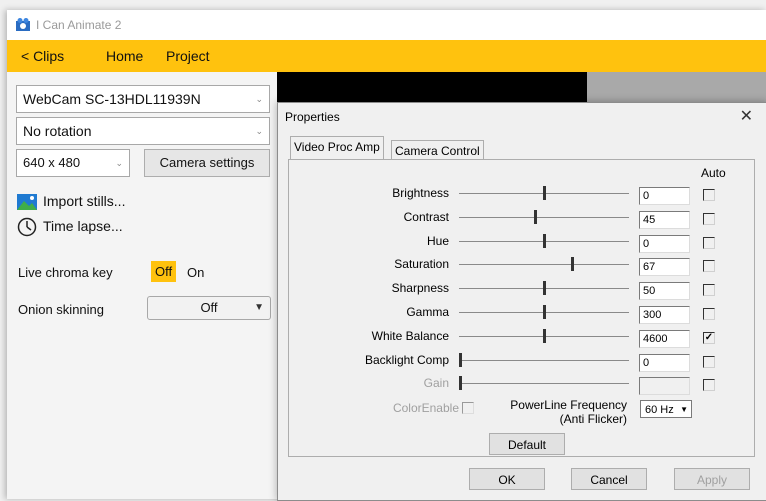 Image resolution: width=766 pixels, height=501 pixels. What do you see at coordinates (406, 360) in the screenshot?
I see `row-label: Backlight Comp` at bounding box center [406, 360].